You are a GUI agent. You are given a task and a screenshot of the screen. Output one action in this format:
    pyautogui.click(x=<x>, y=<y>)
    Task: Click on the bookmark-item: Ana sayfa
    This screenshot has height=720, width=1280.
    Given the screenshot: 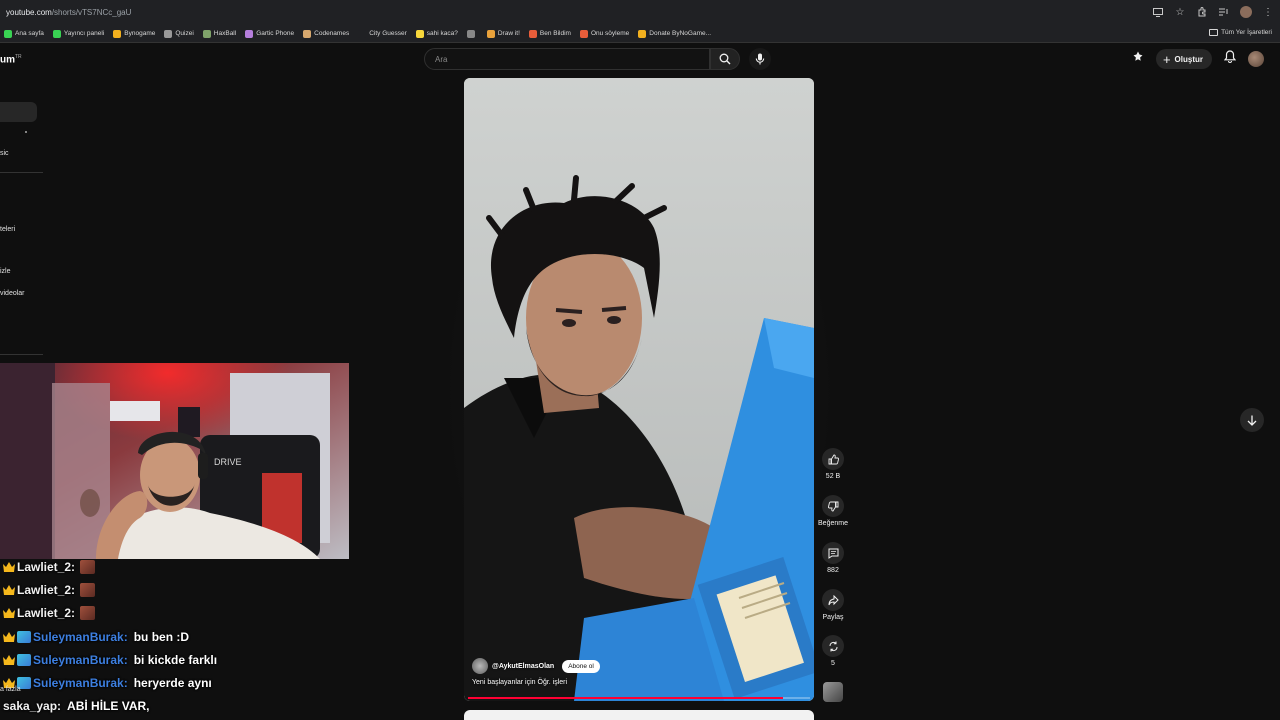 What is the action you would take?
    pyautogui.click(x=24, y=33)
    